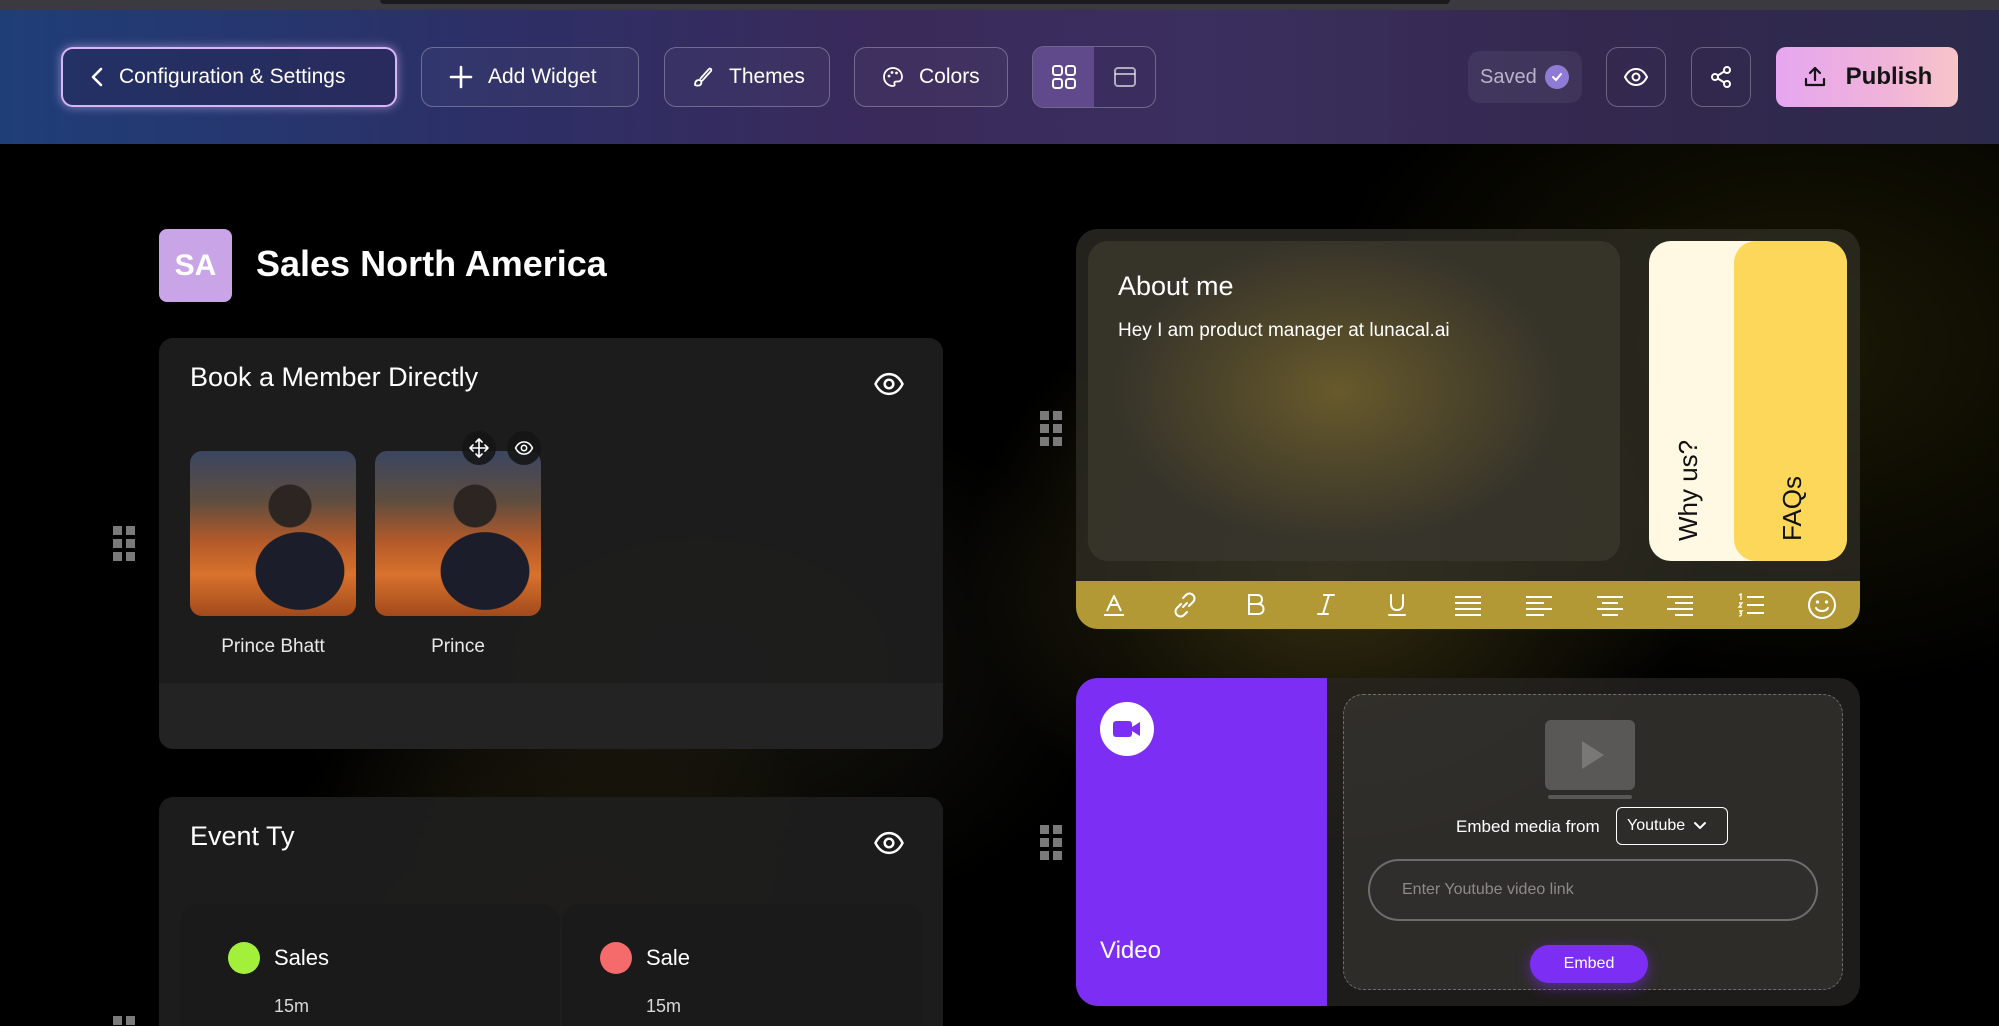  I want to click on eye-icon, so click(1636, 77).